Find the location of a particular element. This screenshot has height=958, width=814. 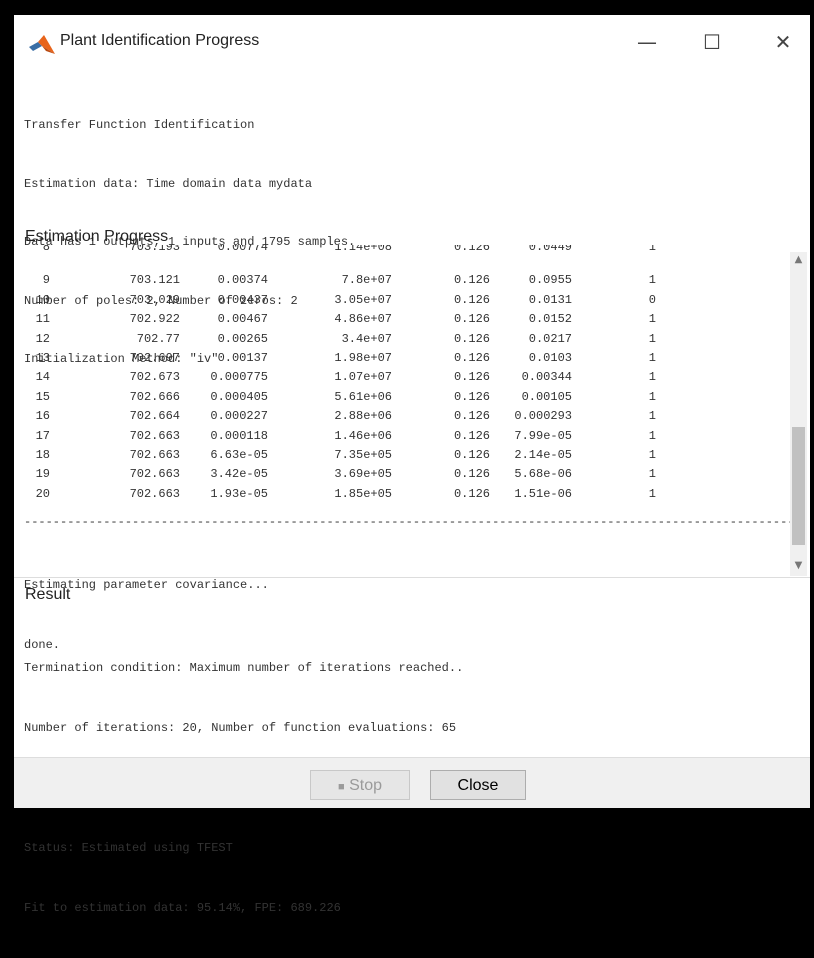

table-cell: 16 is located at coordinates (42, 416).